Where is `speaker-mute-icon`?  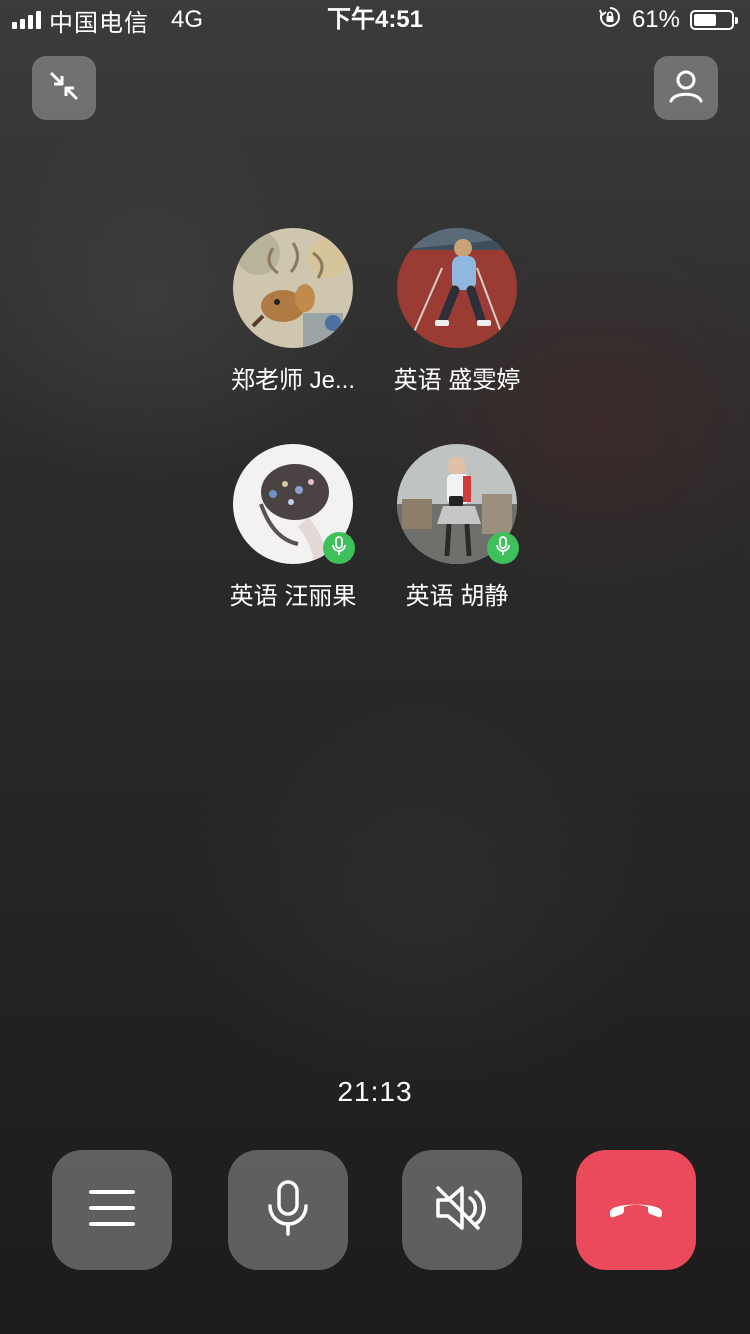 speaker-mute-icon is located at coordinates (462, 1210).